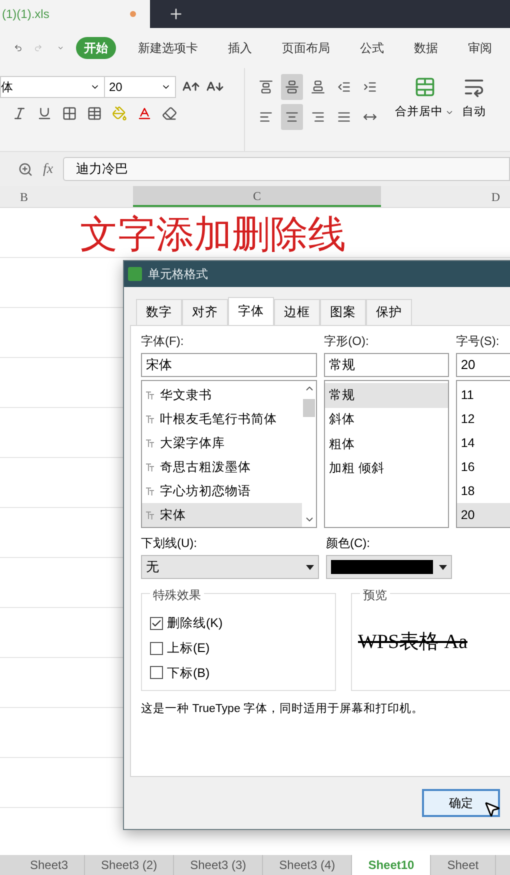 The image size is (510, 875). Describe the element at coordinates (135, 274) in the screenshot. I see `app-logo-icon` at that location.